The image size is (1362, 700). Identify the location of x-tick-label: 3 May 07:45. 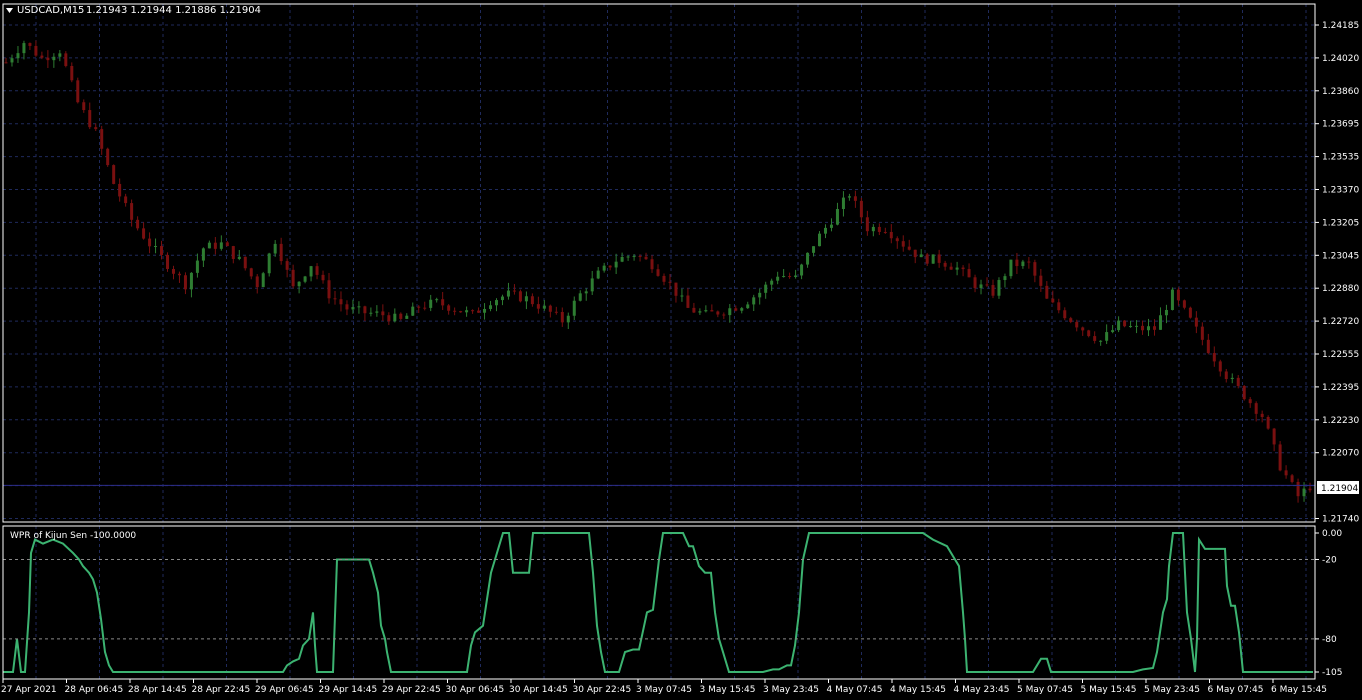
(664, 690).